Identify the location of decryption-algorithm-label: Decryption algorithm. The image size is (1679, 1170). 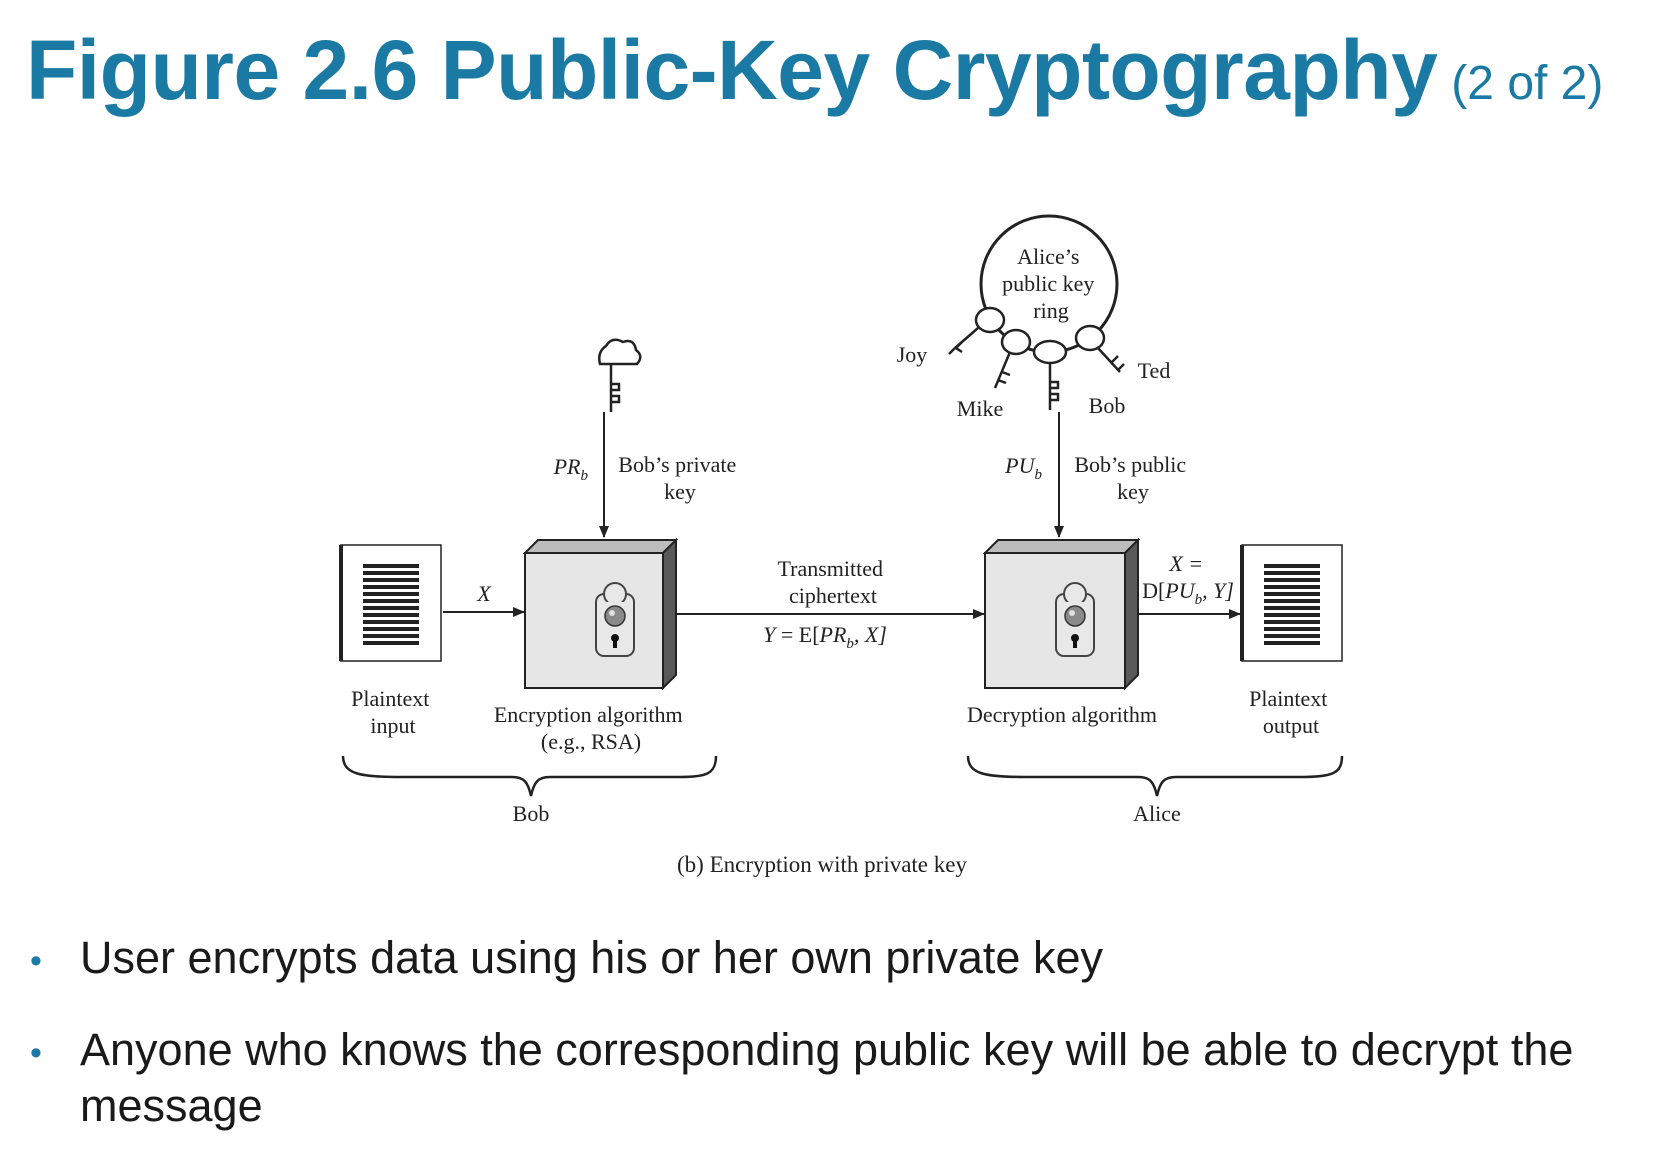
(1062, 714).